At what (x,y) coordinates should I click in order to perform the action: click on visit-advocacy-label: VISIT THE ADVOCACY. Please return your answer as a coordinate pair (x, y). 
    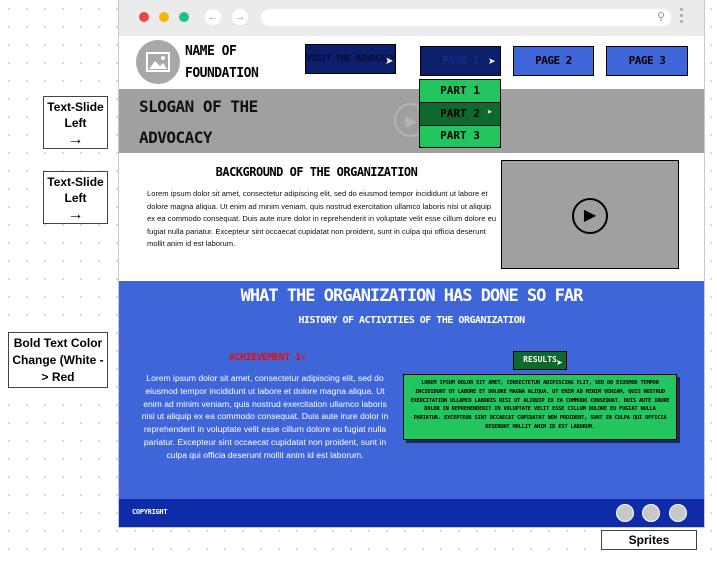
    Looking at the image, I should click on (350, 59).